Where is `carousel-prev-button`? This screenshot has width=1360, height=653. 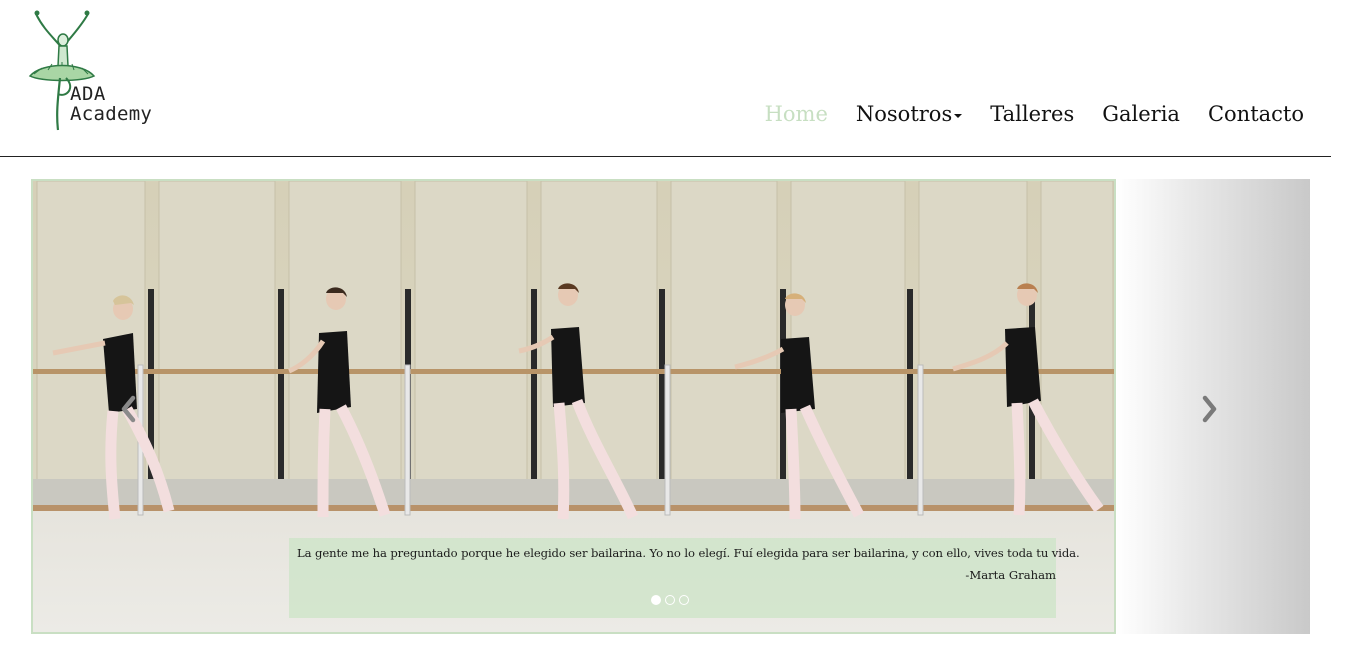
carousel-prev-button is located at coordinates (128, 409).